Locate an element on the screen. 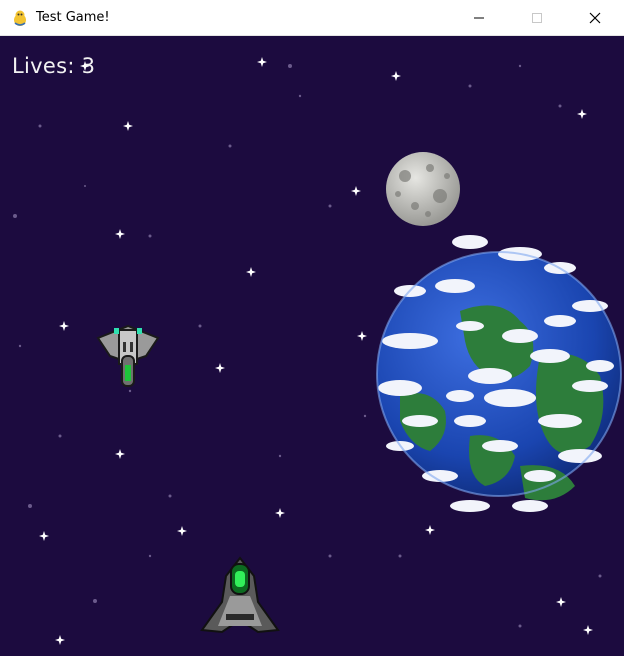  lives-counter: Lives: 3 is located at coordinates (54, 66).